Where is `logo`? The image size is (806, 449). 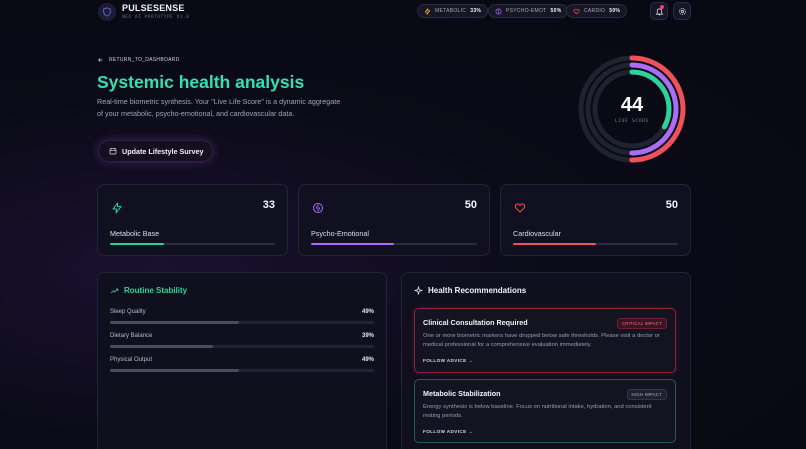 logo is located at coordinates (107, 12).